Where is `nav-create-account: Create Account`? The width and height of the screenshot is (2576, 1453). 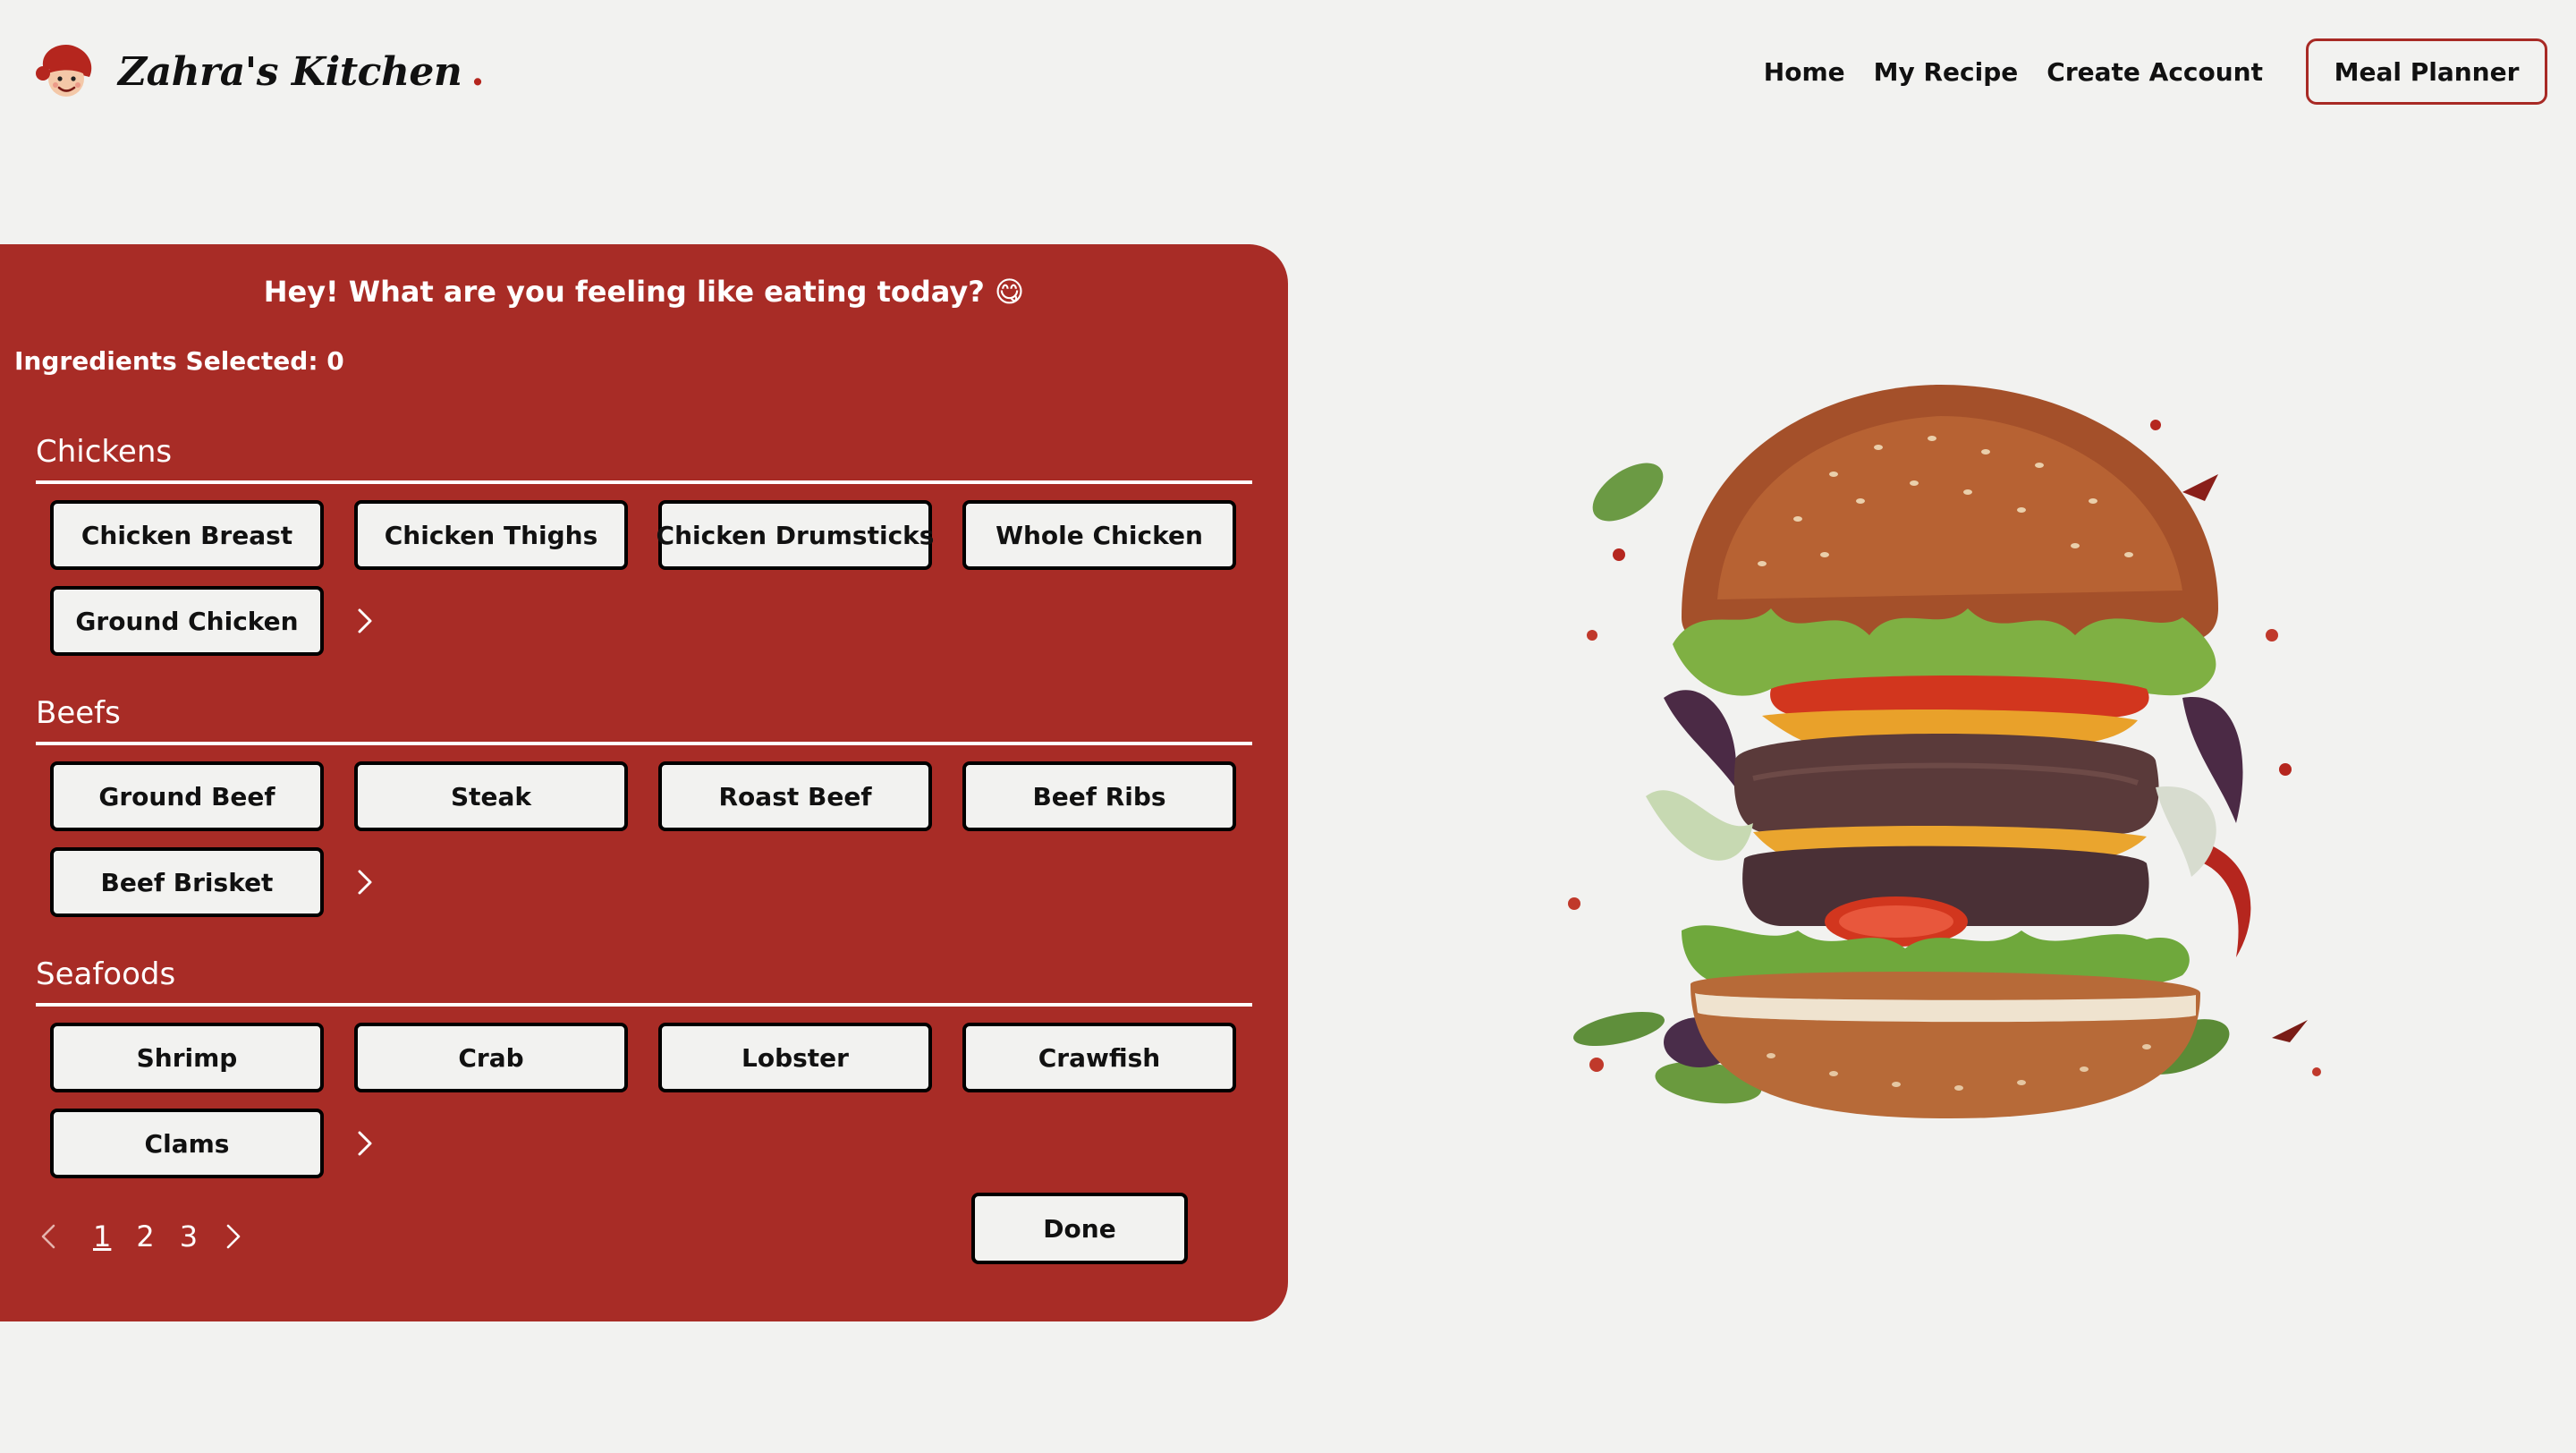
nav-create-account: Create Account is located at coordinates (2154, 72).